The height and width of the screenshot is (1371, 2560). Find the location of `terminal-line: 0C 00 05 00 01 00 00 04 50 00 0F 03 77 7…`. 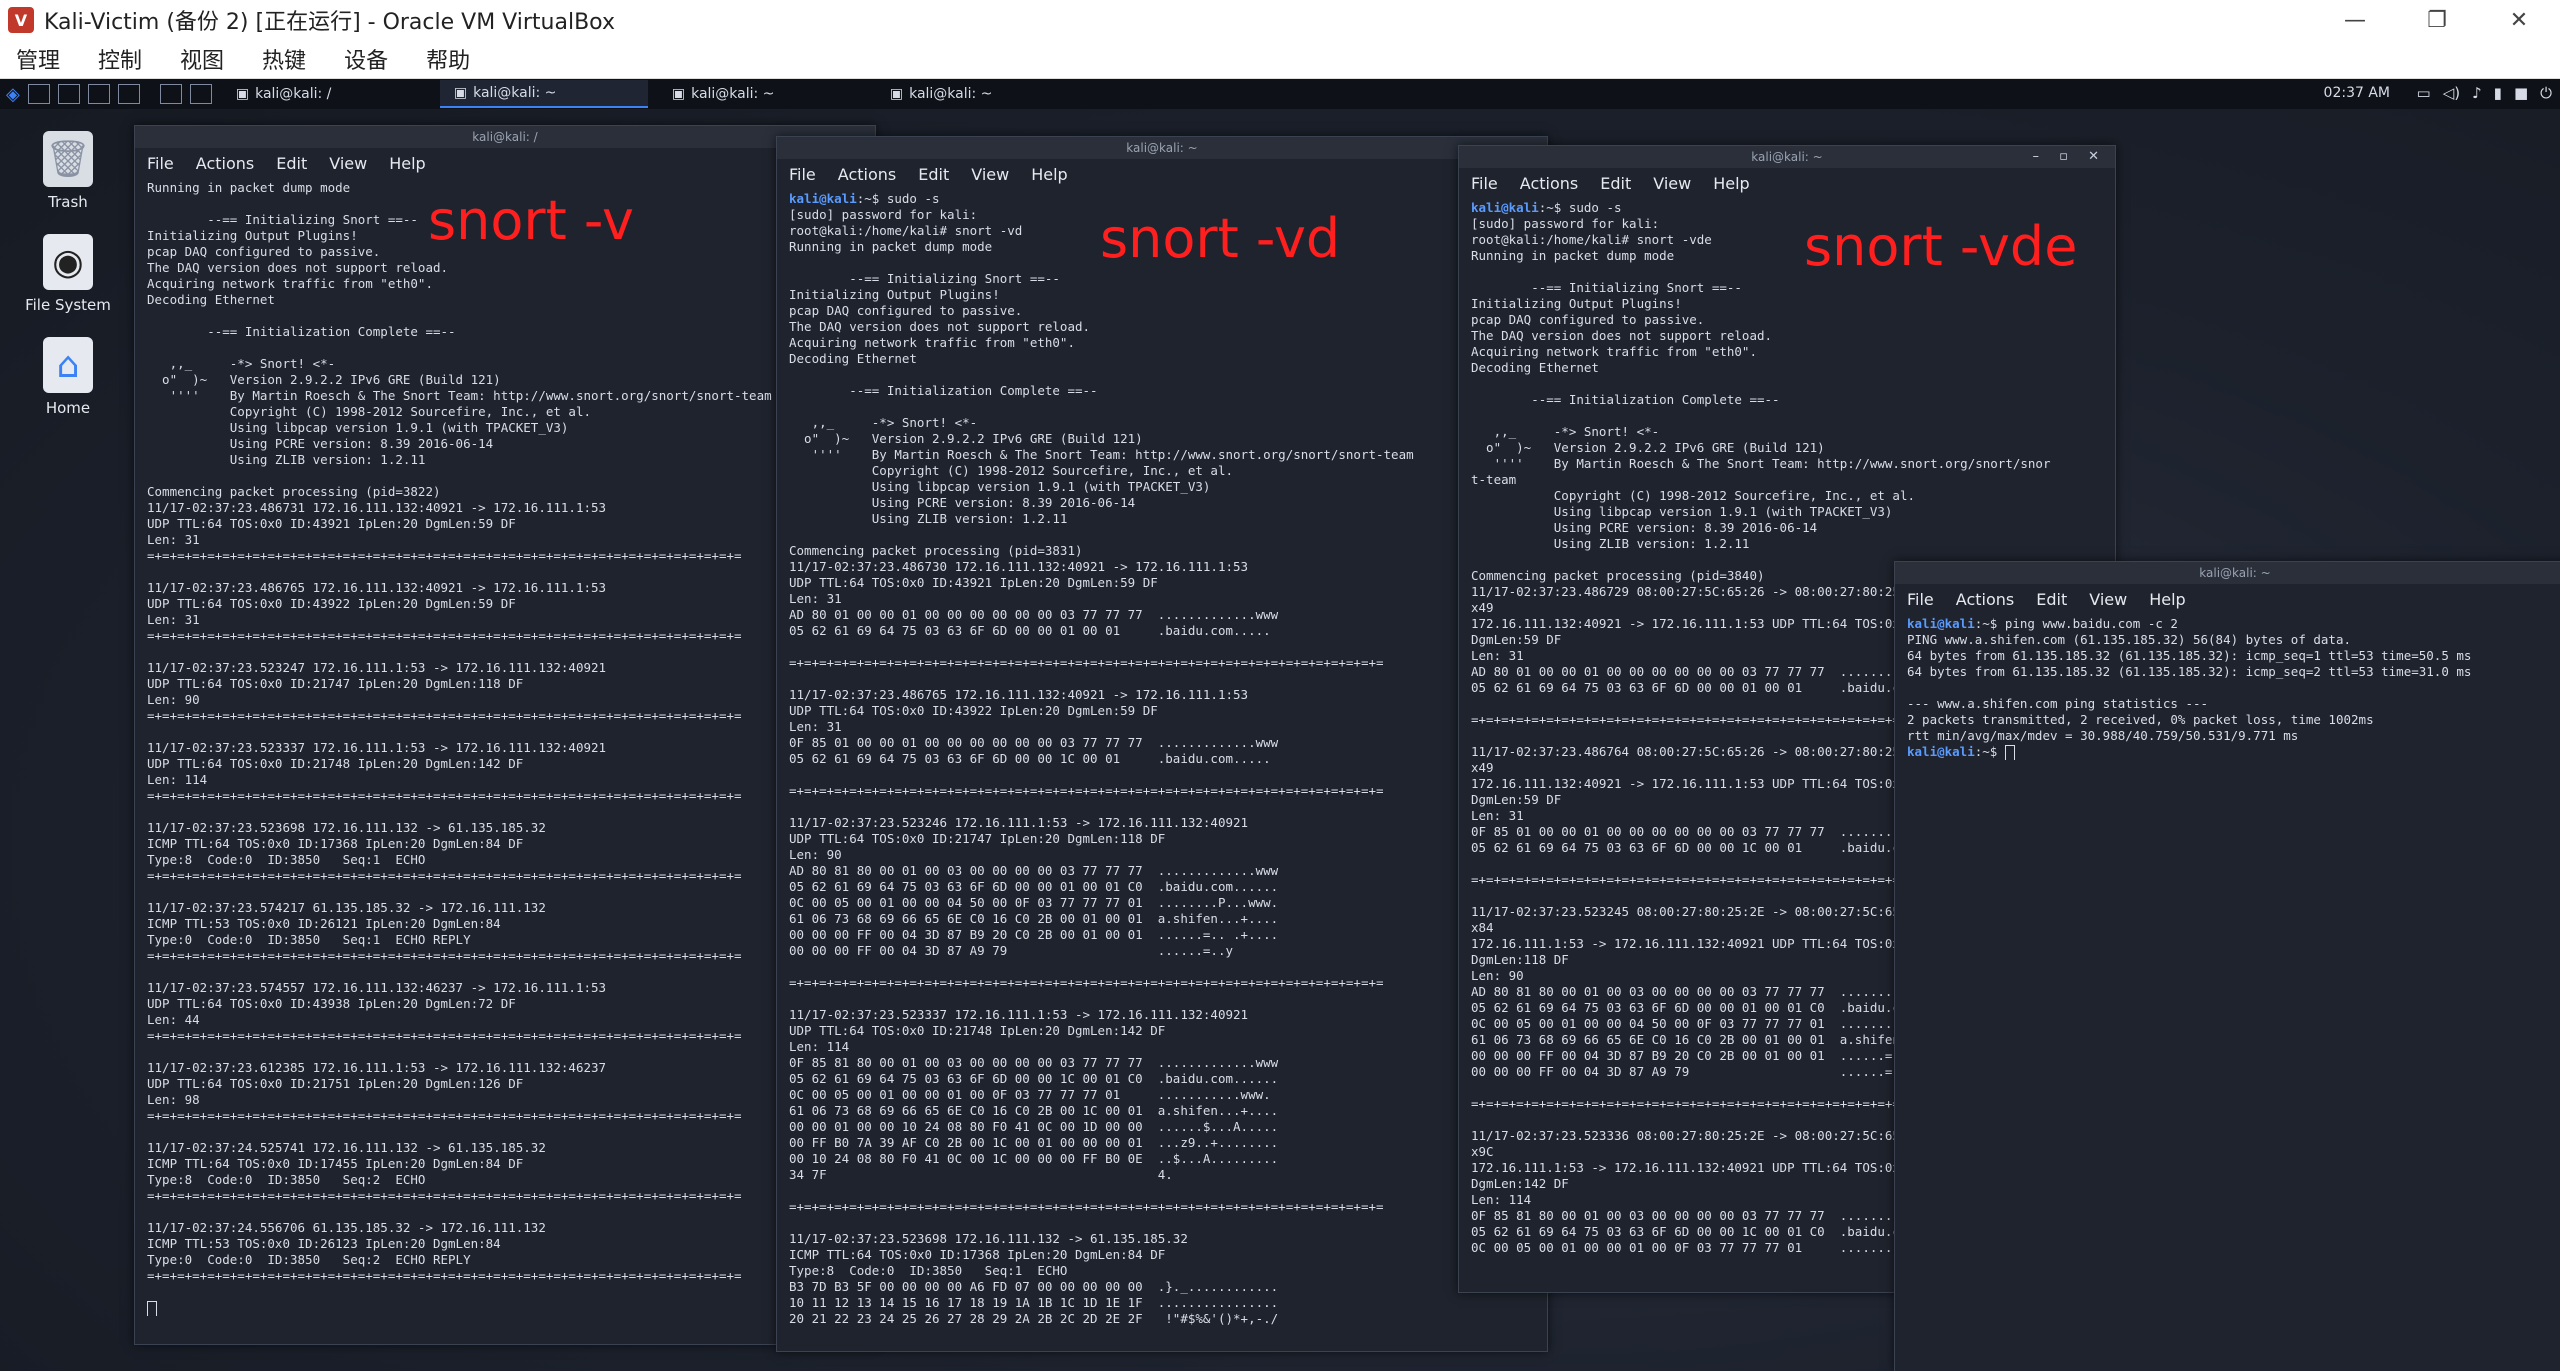

terminal-line: 0C 00 05 00 01 00 00 04 50 00 0F 03 77 7… is located at coordinates (1034, 902).